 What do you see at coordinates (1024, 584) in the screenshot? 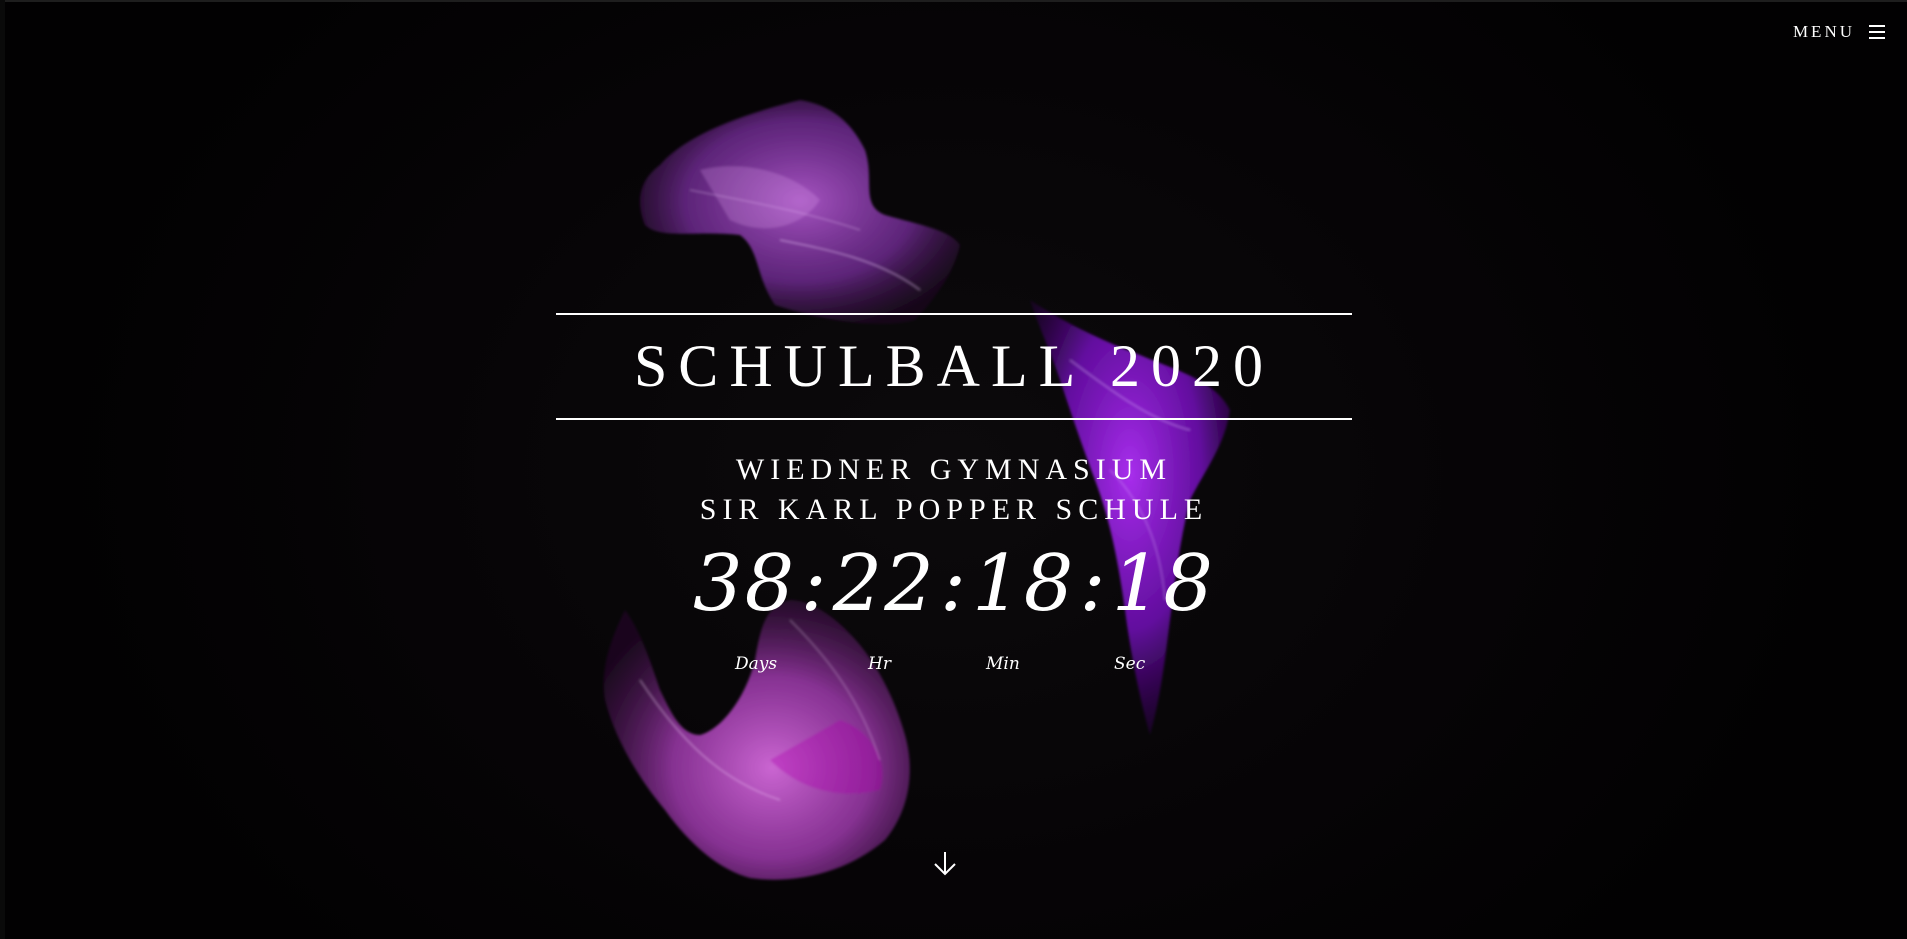
I see `countdown-minutes: 18` at bounding box center [1024, 584].